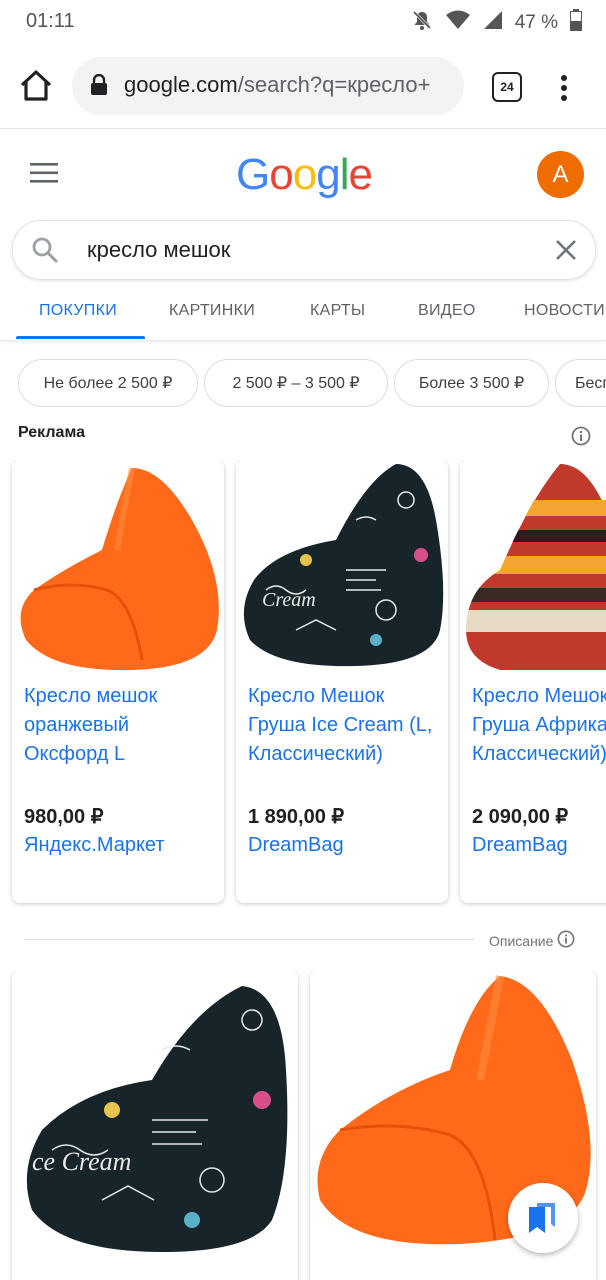 The width and height of the screenshot is (606, 1280). Describe the element at coordinates (81, 1161) in the screenshot. I see `bag-print-text: ce Cream` at that location.